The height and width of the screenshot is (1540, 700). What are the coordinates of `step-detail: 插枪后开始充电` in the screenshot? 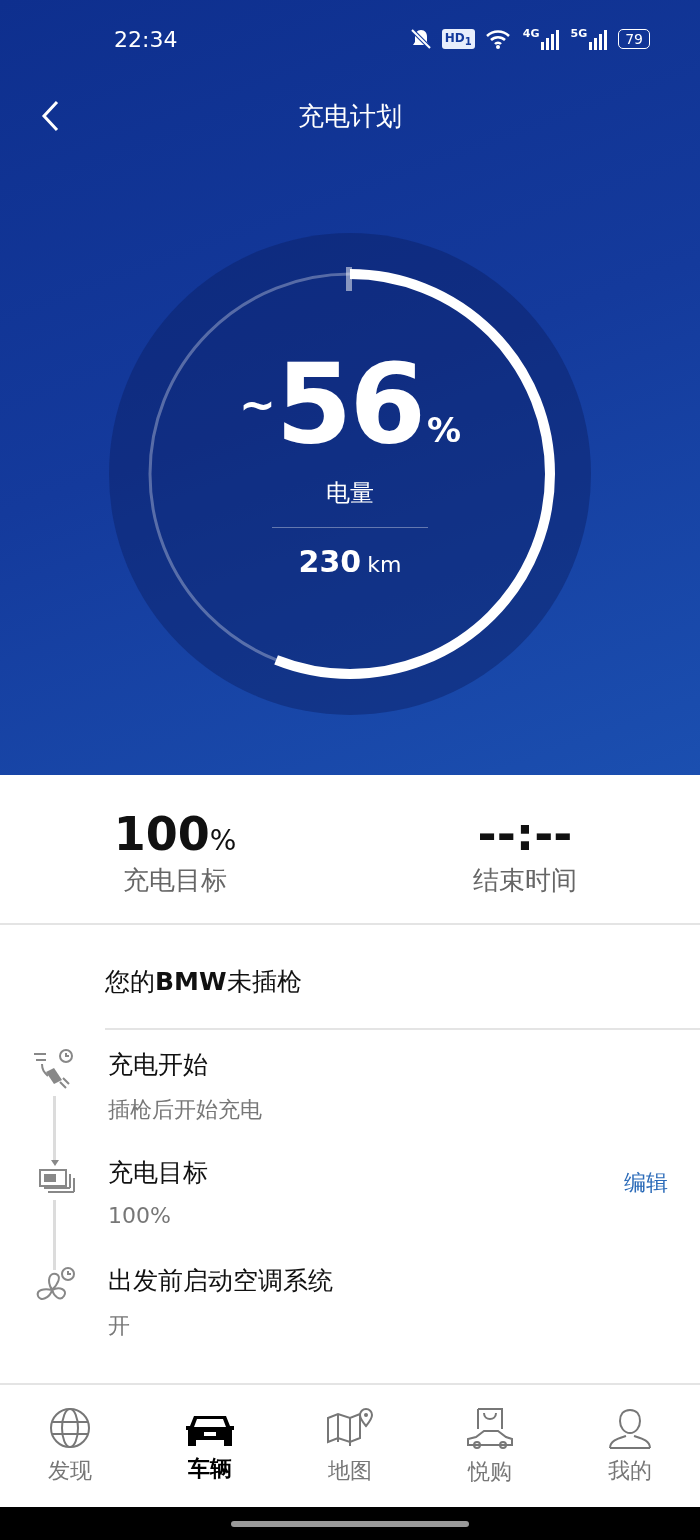 It's located at (185, 1110).